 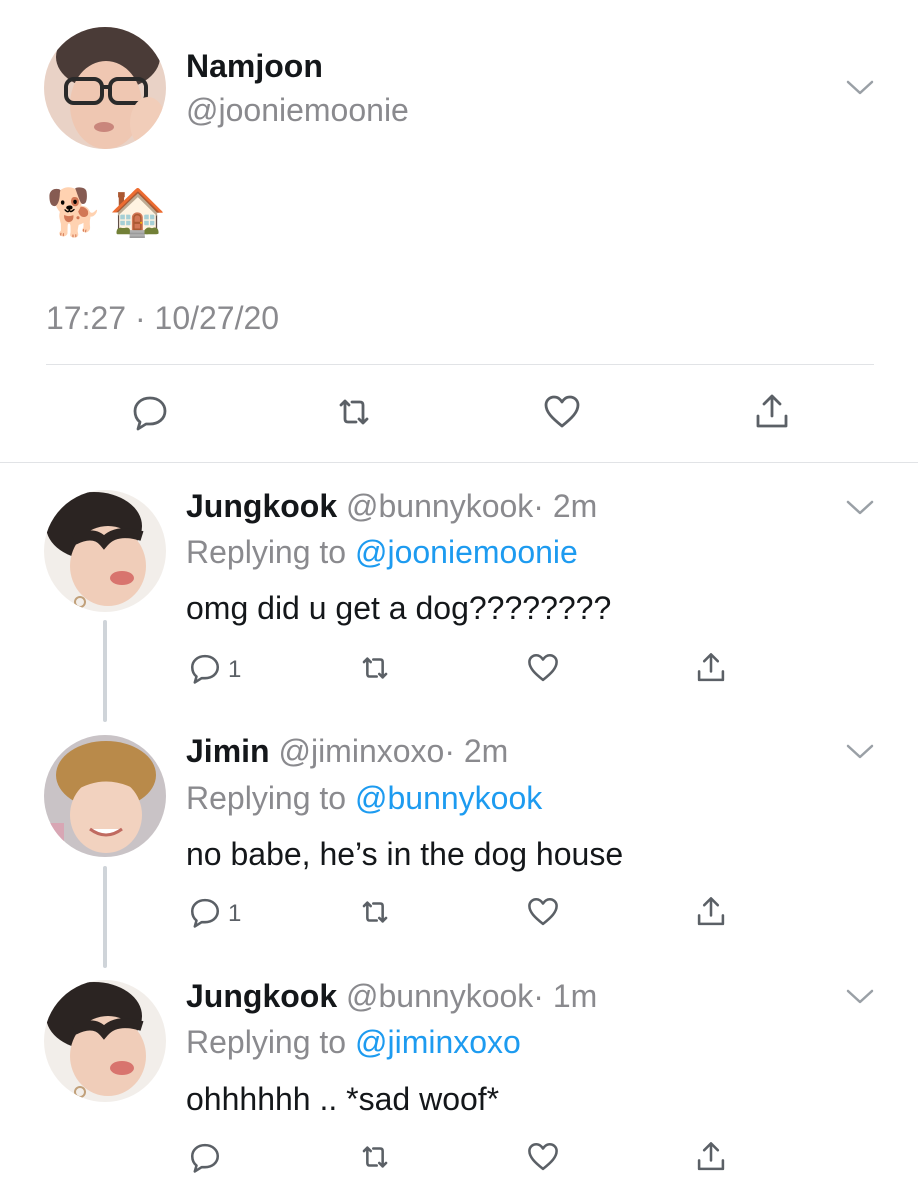 I want to click on avatar-jimin, so click(x=105, y=796).